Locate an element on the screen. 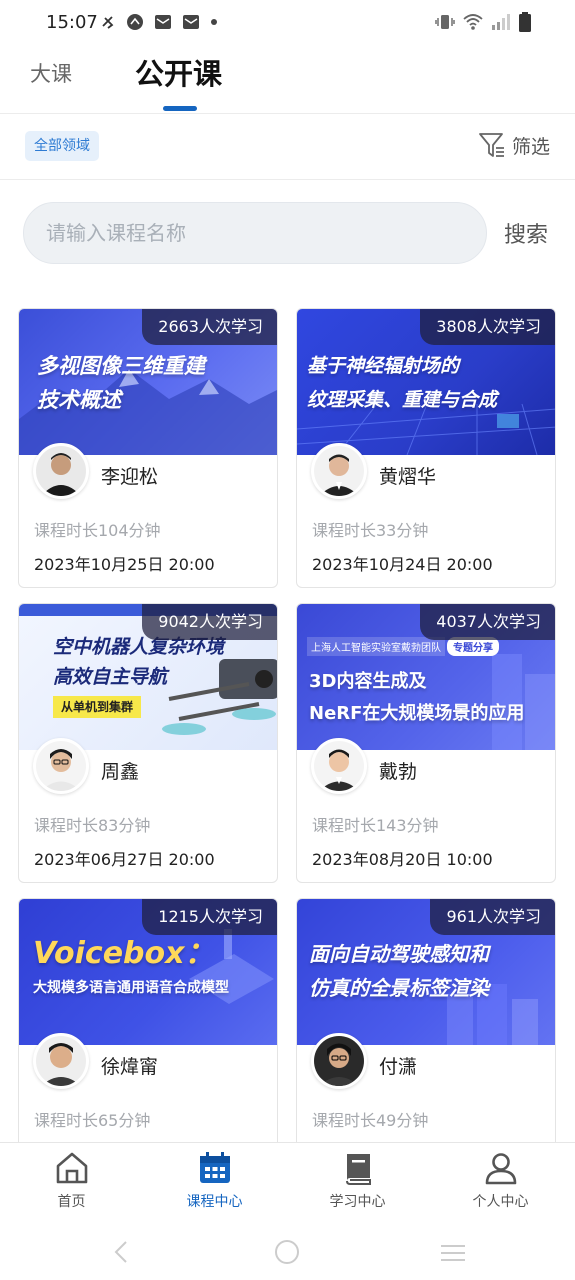  teacher-name: 徐煒甯 is located at coordinates (130, 1067).